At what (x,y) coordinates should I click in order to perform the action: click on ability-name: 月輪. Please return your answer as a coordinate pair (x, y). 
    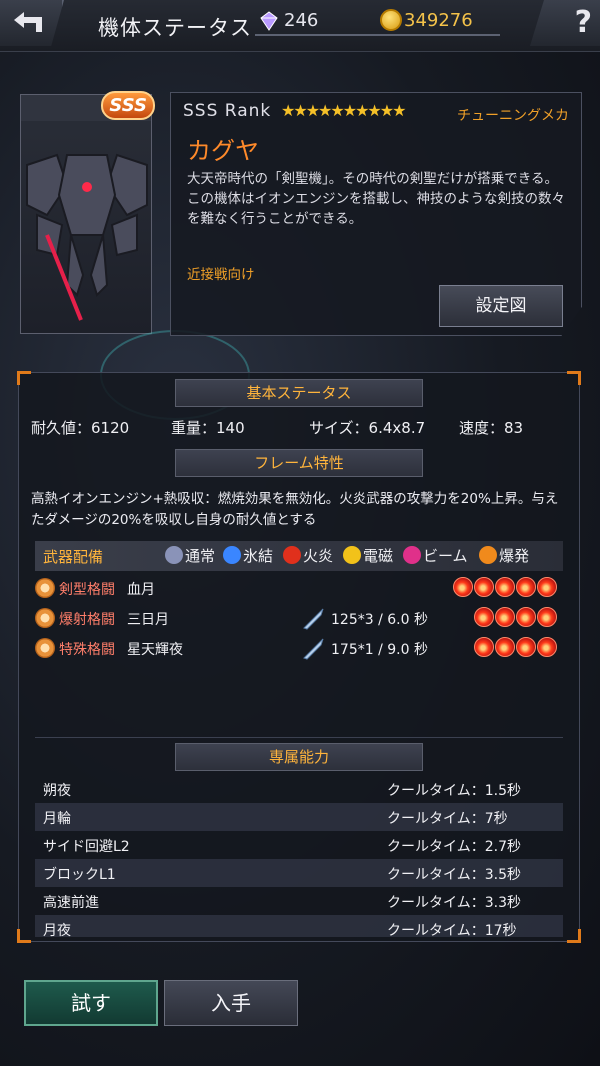
    Looking at the image, I should click on (57, 819).